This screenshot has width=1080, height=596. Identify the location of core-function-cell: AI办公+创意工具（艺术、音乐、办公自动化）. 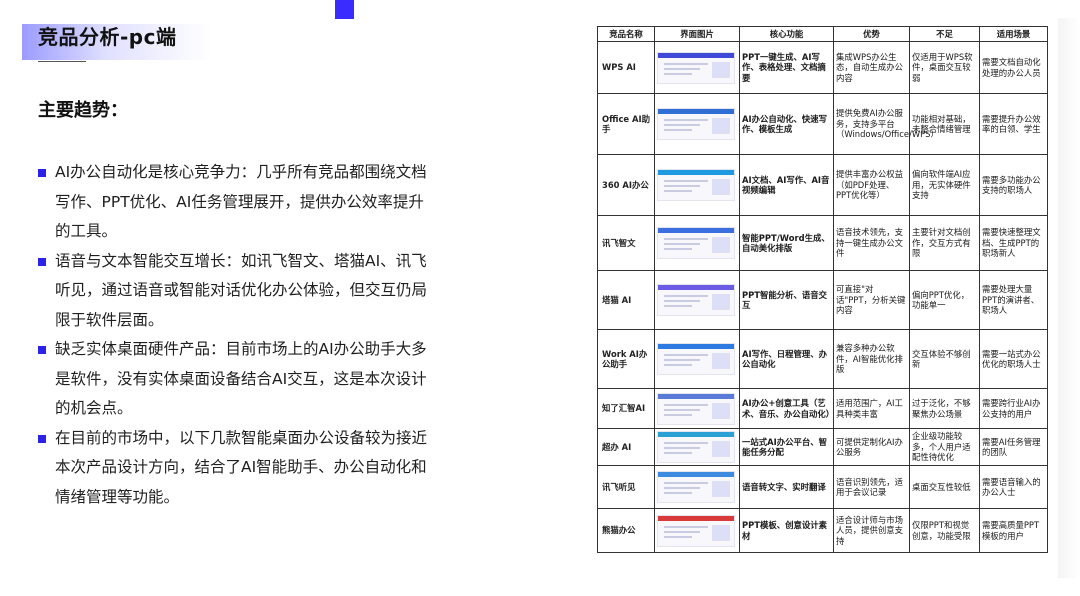
(786, 408).